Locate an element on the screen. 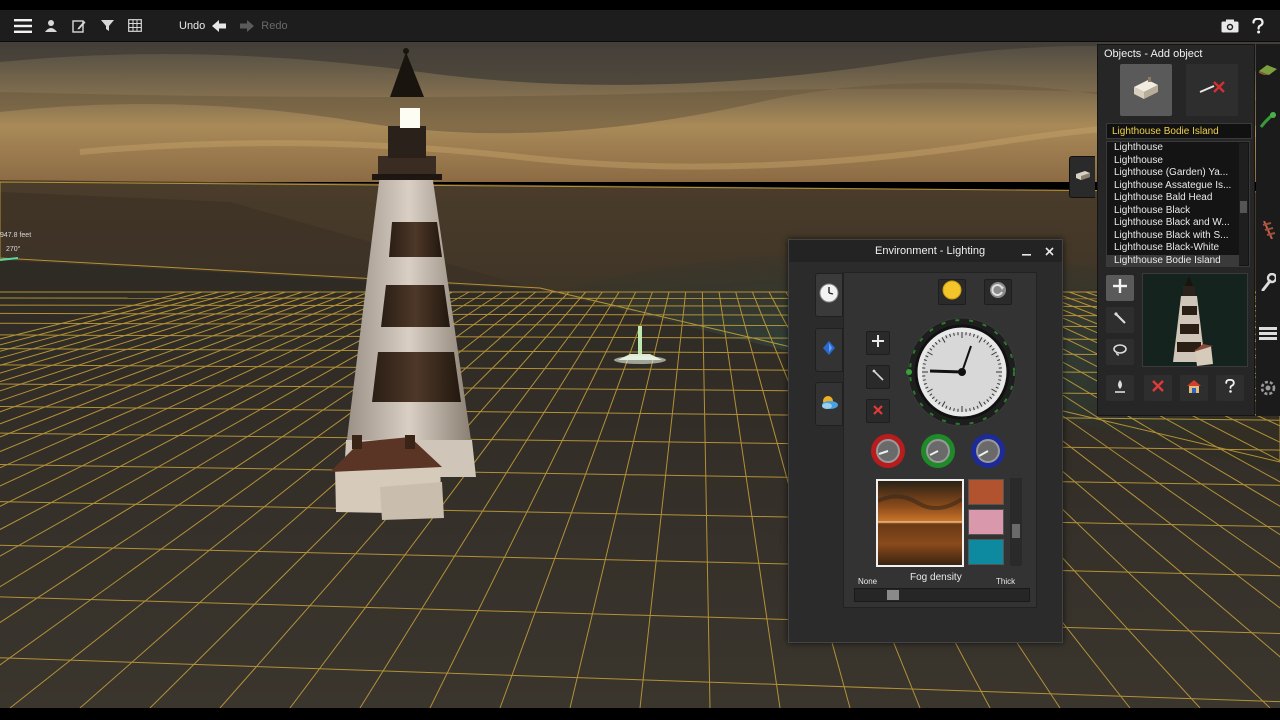 Image resolution: width=1280 pixels, height=720 pixels. terrain-icon is located at coordinates (1268, 70).